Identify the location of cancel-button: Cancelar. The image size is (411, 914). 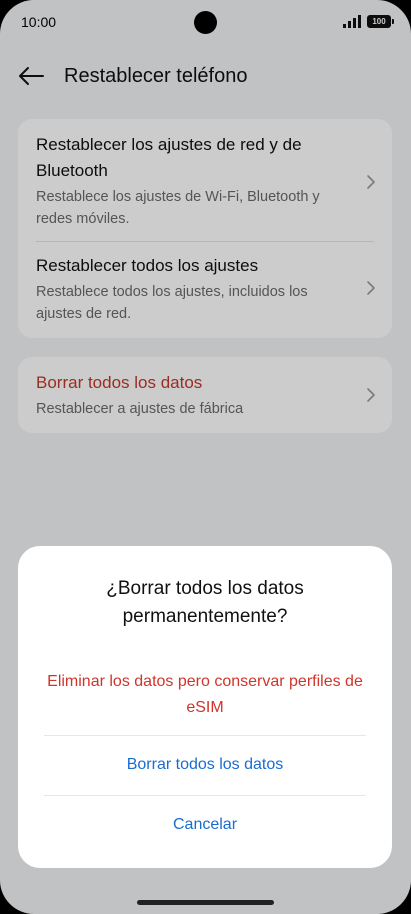
(205, 825).